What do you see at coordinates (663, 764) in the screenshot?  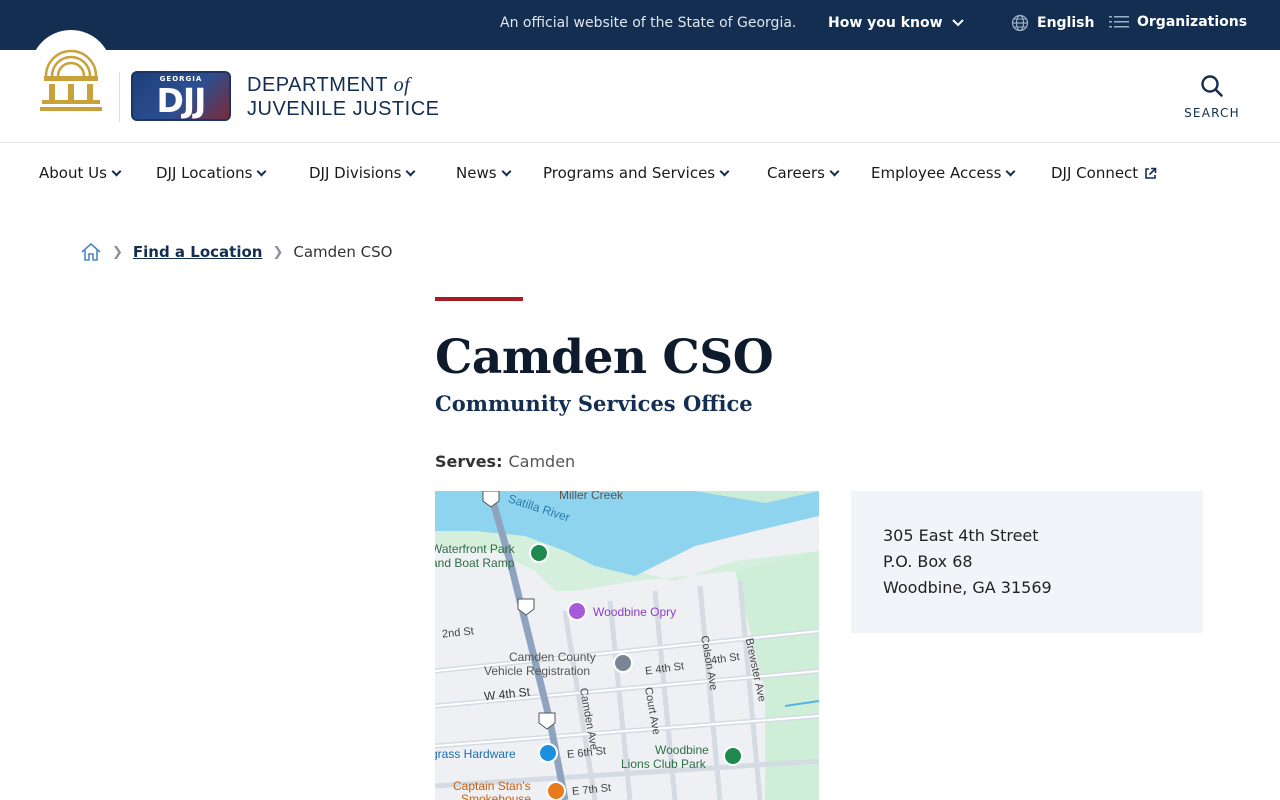 I see `map-label: Lions Club Park` at bounding box center [663, 764].